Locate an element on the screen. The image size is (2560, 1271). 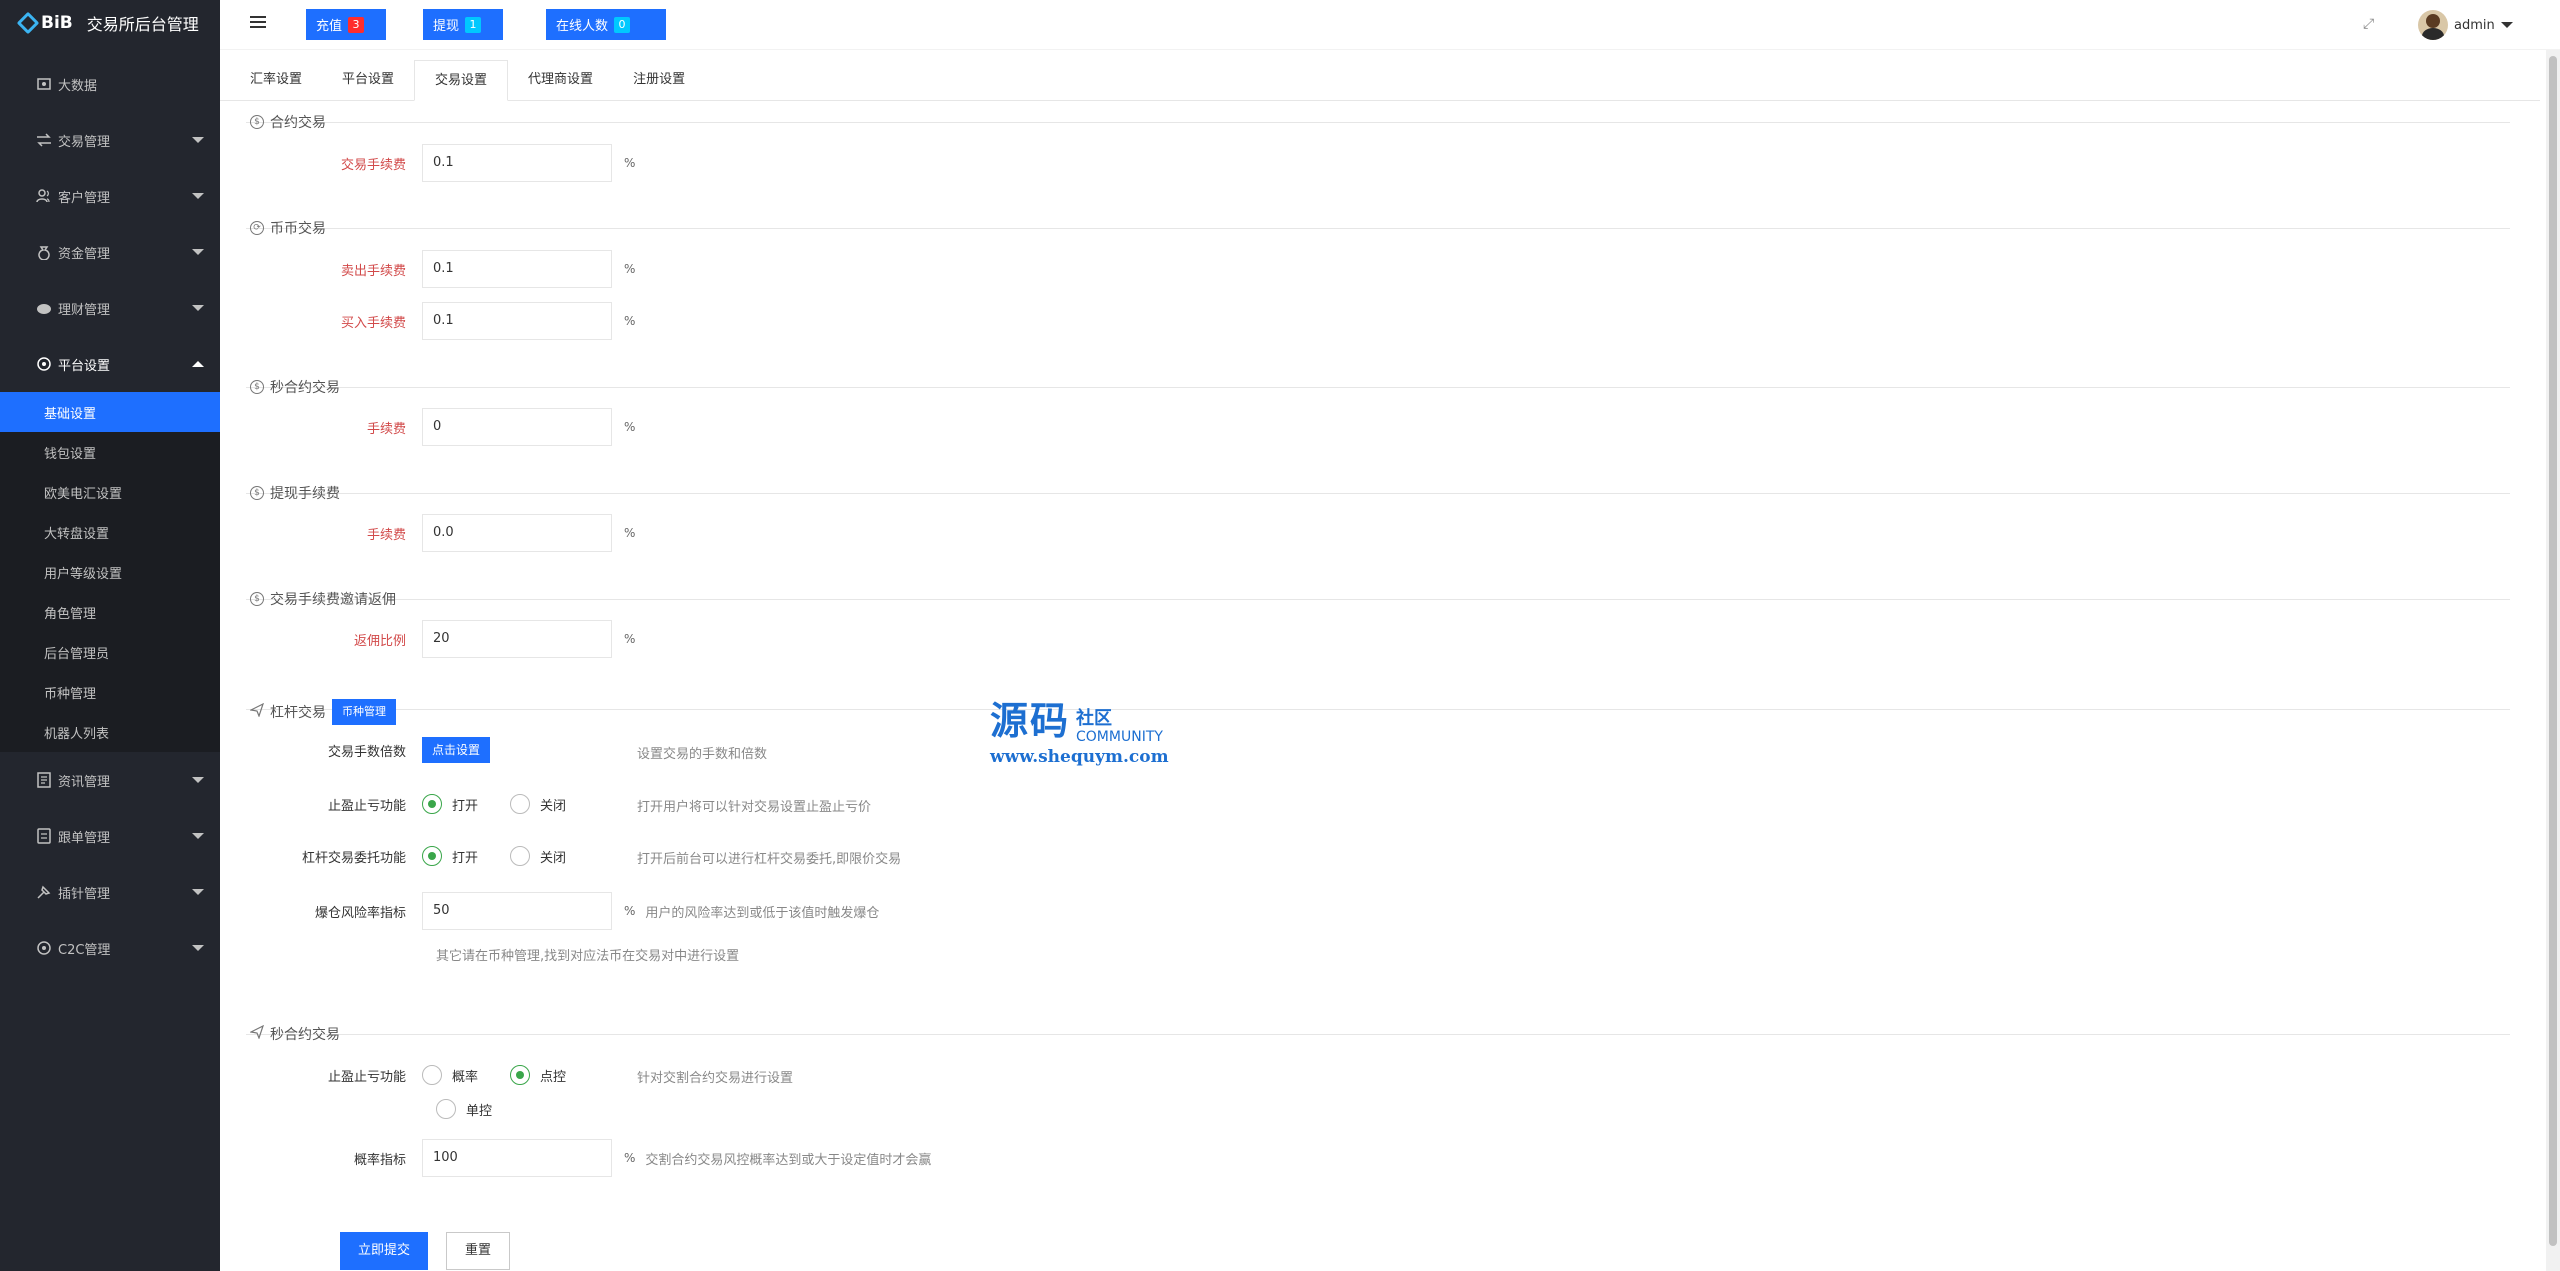
sidebar-item-c2c: C2C管理 is located at coordinates (110, 948).